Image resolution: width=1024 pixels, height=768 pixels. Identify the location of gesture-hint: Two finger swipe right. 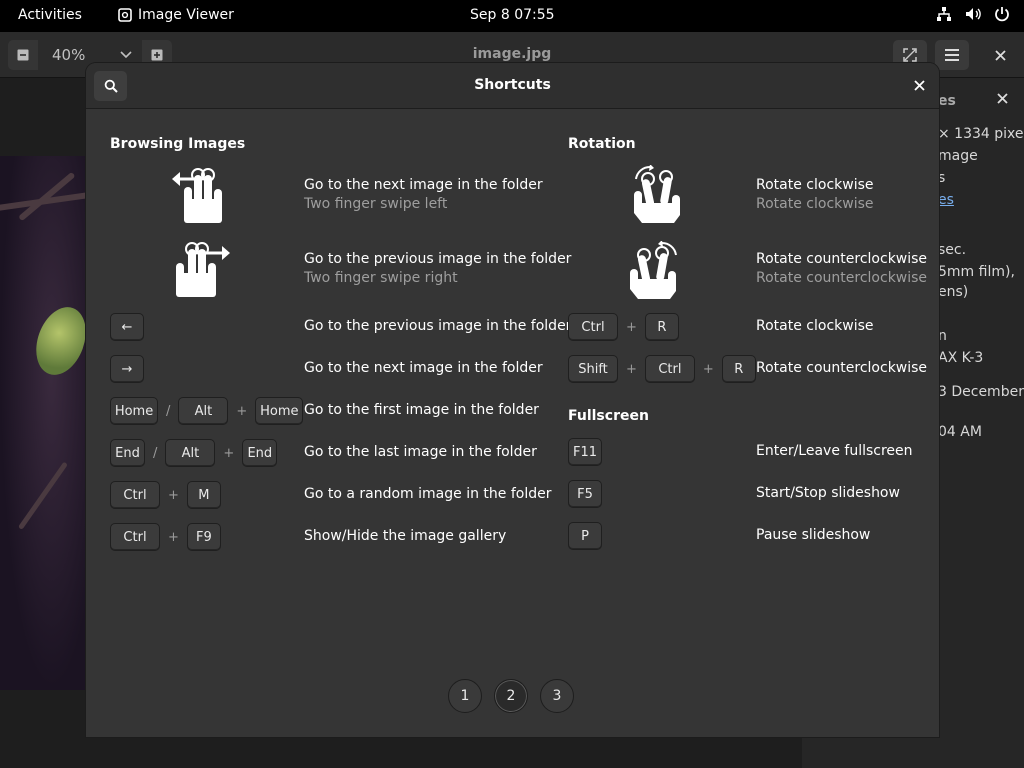
(381, 278).